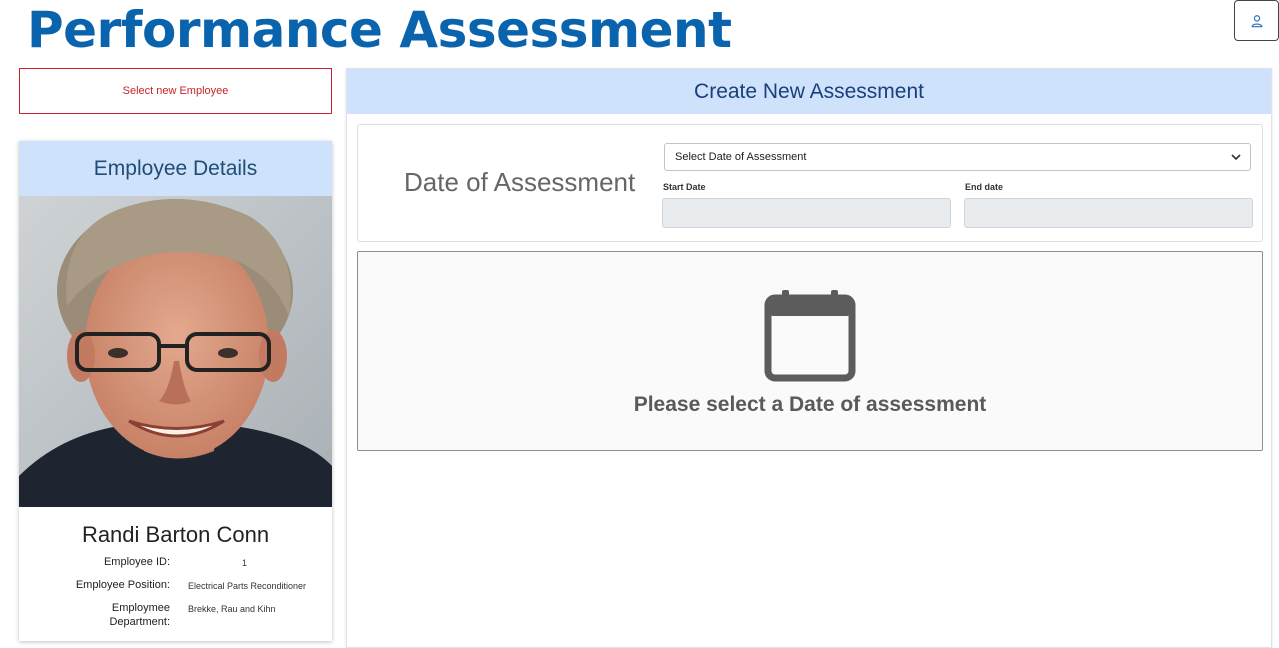  I want to click on employee-department-label: Employmee Department:, so click(139, 615).